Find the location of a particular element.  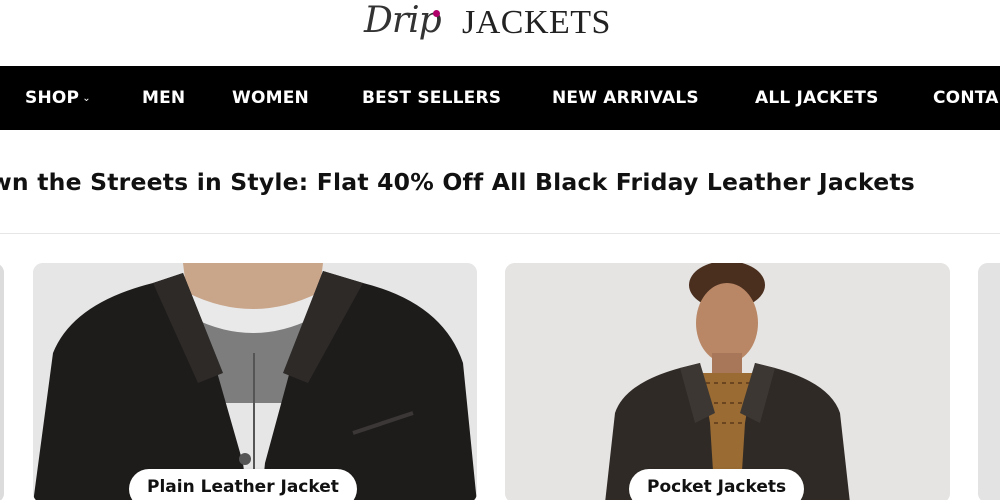

brand-logo: Drip JACKETS is located at coordinates (500, 33).